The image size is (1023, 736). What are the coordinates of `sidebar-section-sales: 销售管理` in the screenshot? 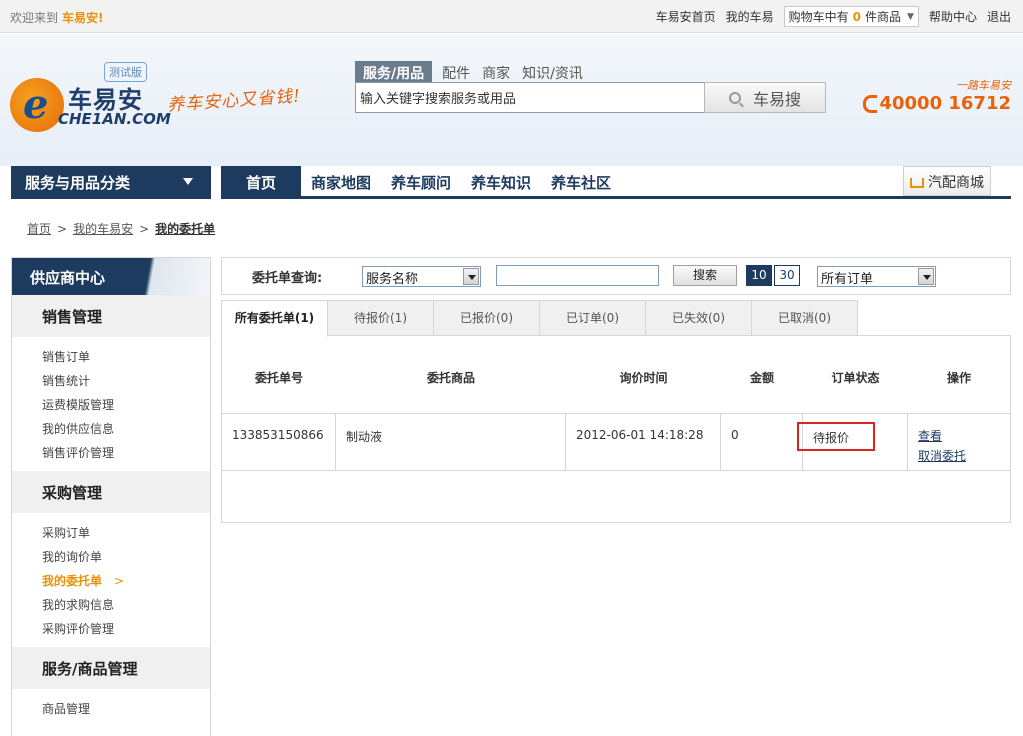 It's located at (111, 316).